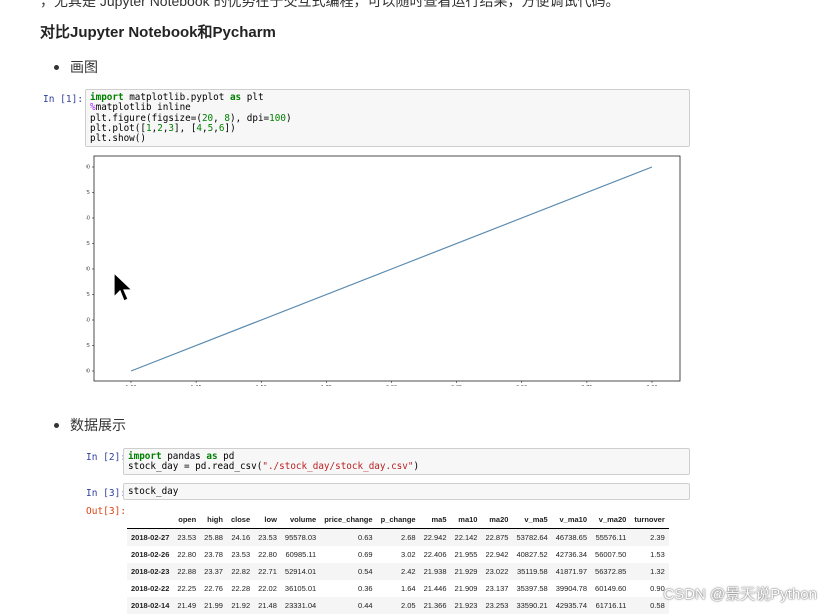 The image size is (831, 614). I want to click on table-cell: 23.253, so click(497, 605).